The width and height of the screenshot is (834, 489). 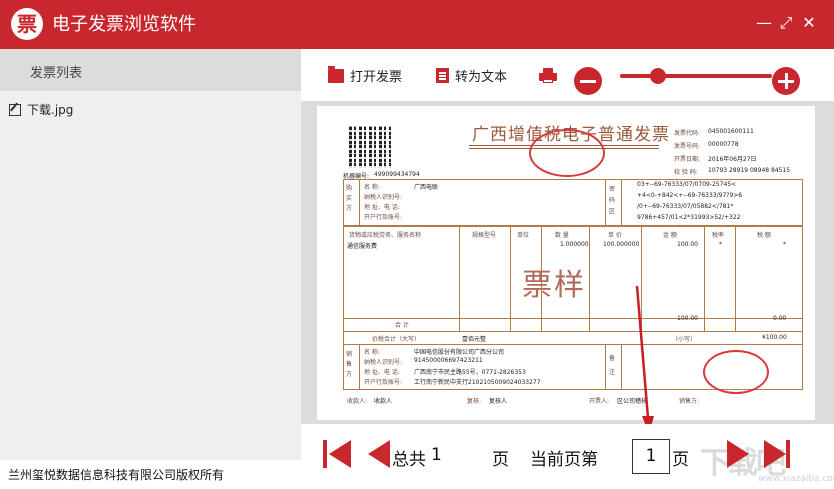 What do you see at coordinates (680, 460) in the screenshot?
I see `current-suffix: 页` at bounding box center [680, 460].